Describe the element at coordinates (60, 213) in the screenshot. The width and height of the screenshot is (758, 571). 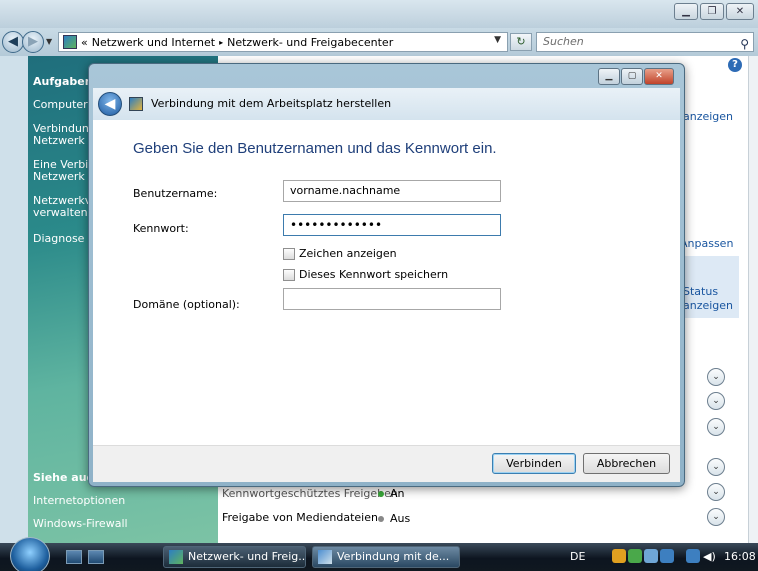
I see `task-manage-line-2: verwalten` at that location.